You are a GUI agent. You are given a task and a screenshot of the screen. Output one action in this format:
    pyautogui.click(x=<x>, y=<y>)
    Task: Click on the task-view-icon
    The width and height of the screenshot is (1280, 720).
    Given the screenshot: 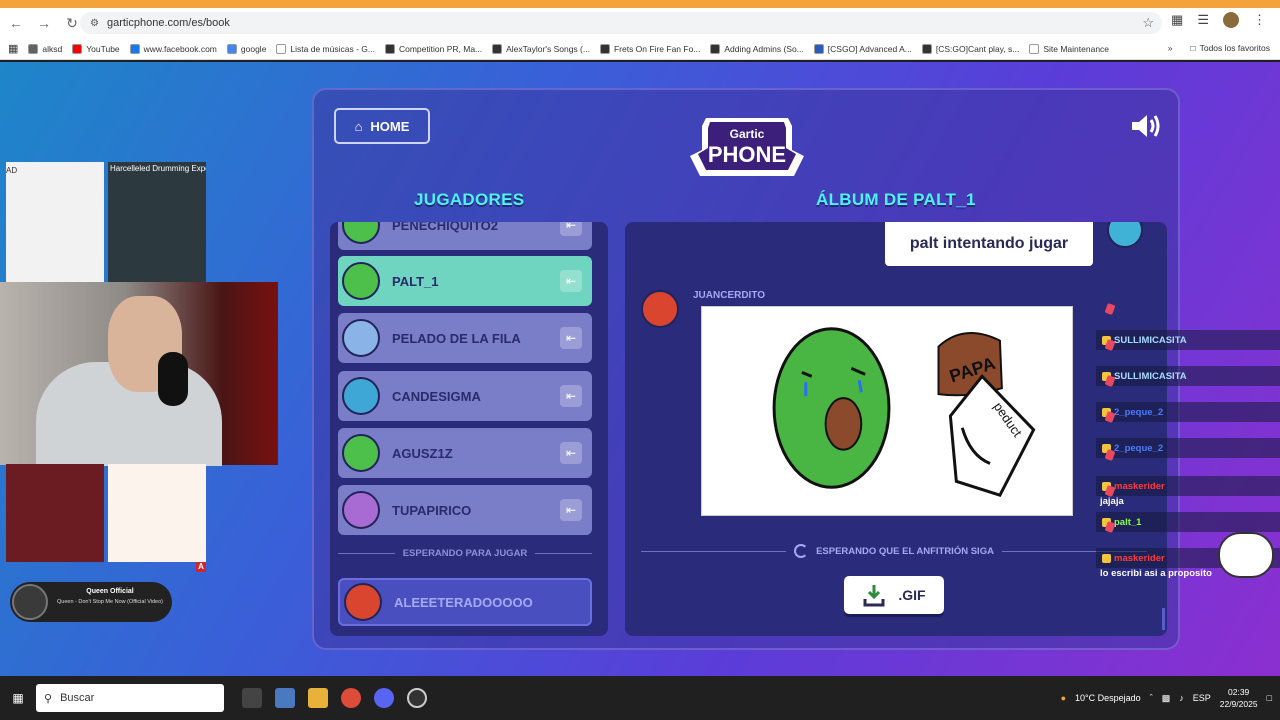 What is the action you would take?
    pyautogui.click(x=252, y=698)
    